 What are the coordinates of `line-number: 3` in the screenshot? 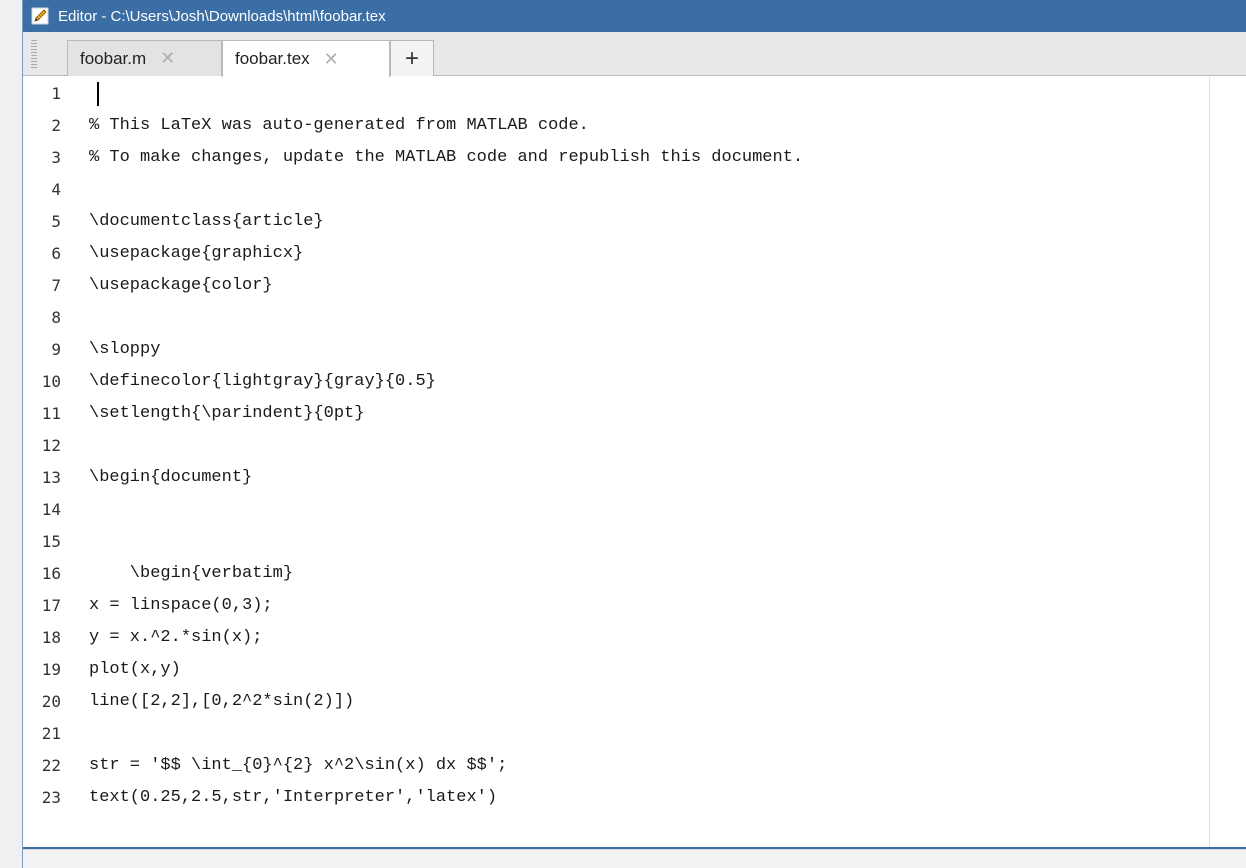 It's located at (56, 157).